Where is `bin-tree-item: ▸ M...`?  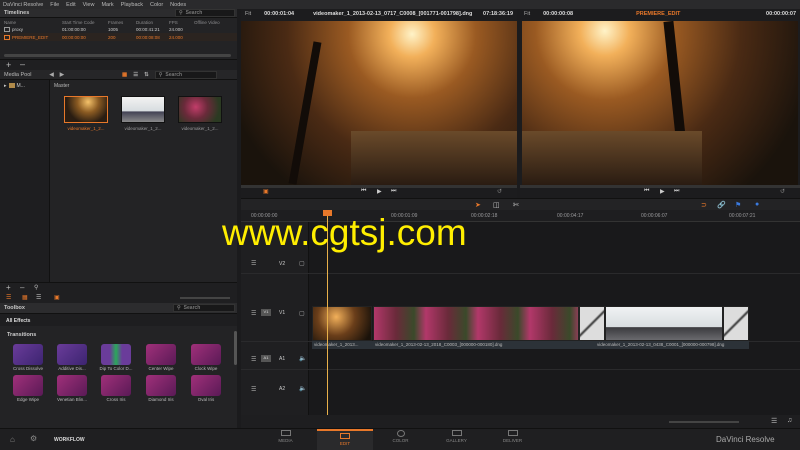
bin-tree-item: ▸ M... is located at coordinates (24, 86).